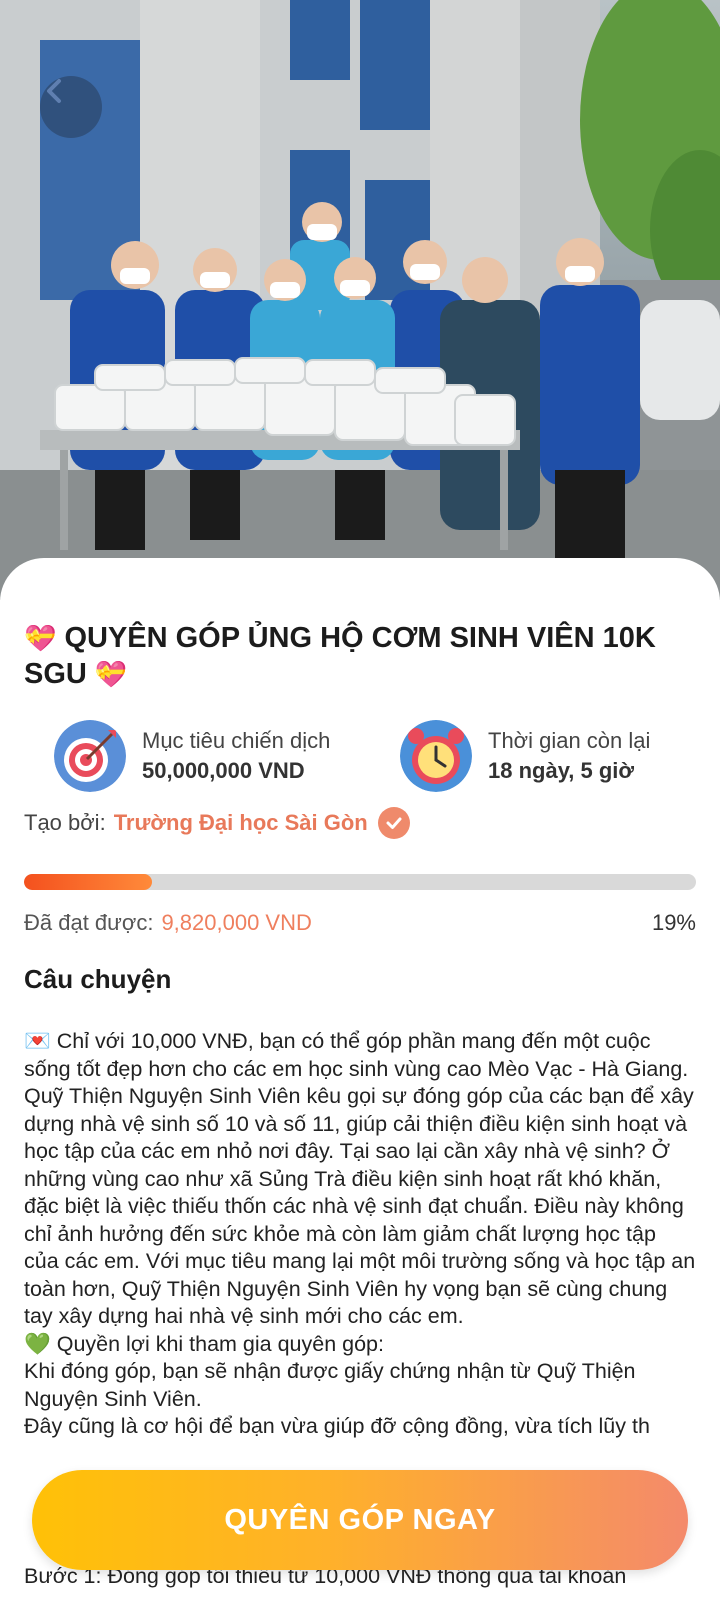  I want to click on check-badge-icon, so click(393, 823).